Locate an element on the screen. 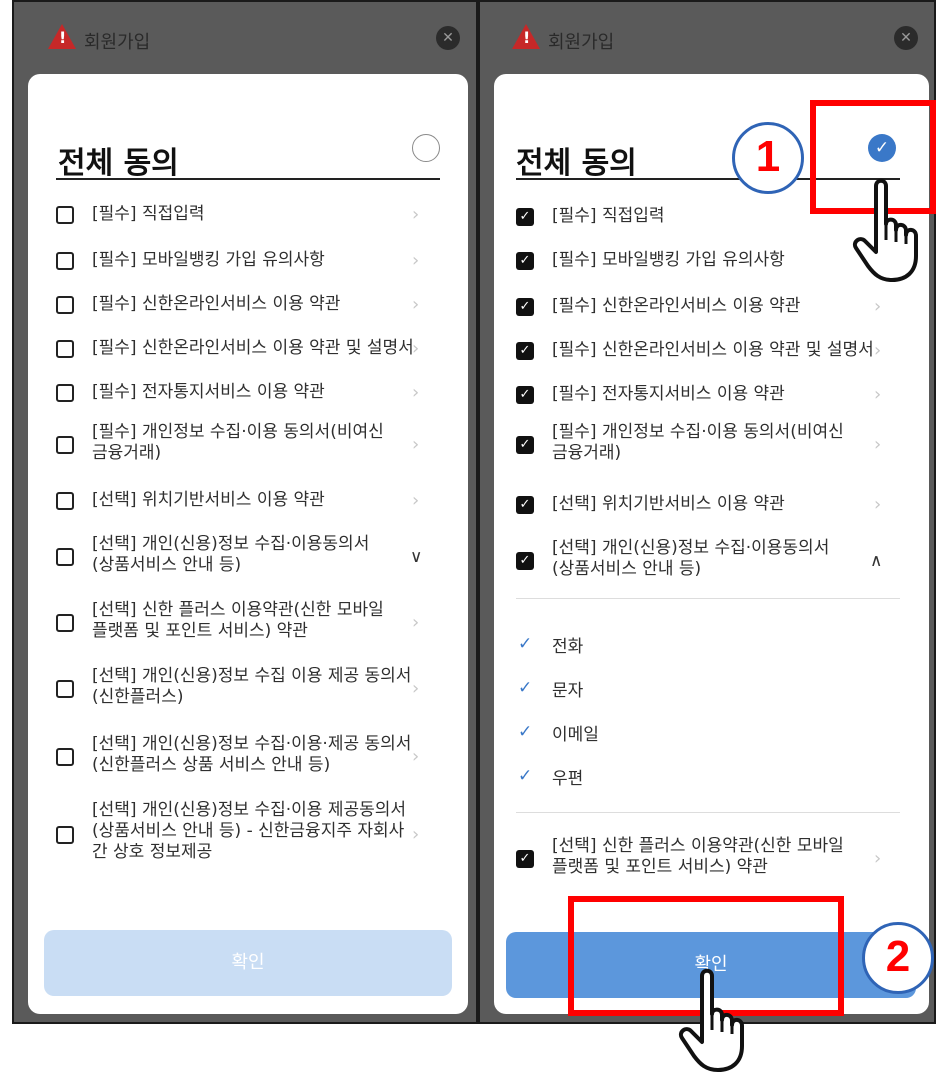 This screenshot has width=936, height=1082. contact-option-label: 이메일 is located at coordinates (575, 732).